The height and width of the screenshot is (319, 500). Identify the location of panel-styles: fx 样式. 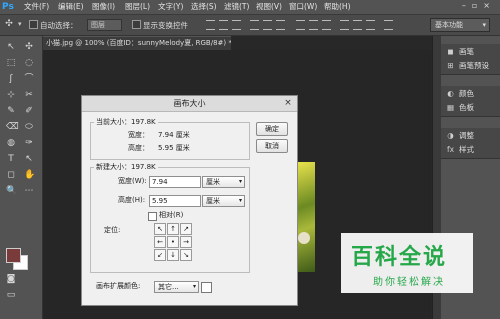
(459, 150).